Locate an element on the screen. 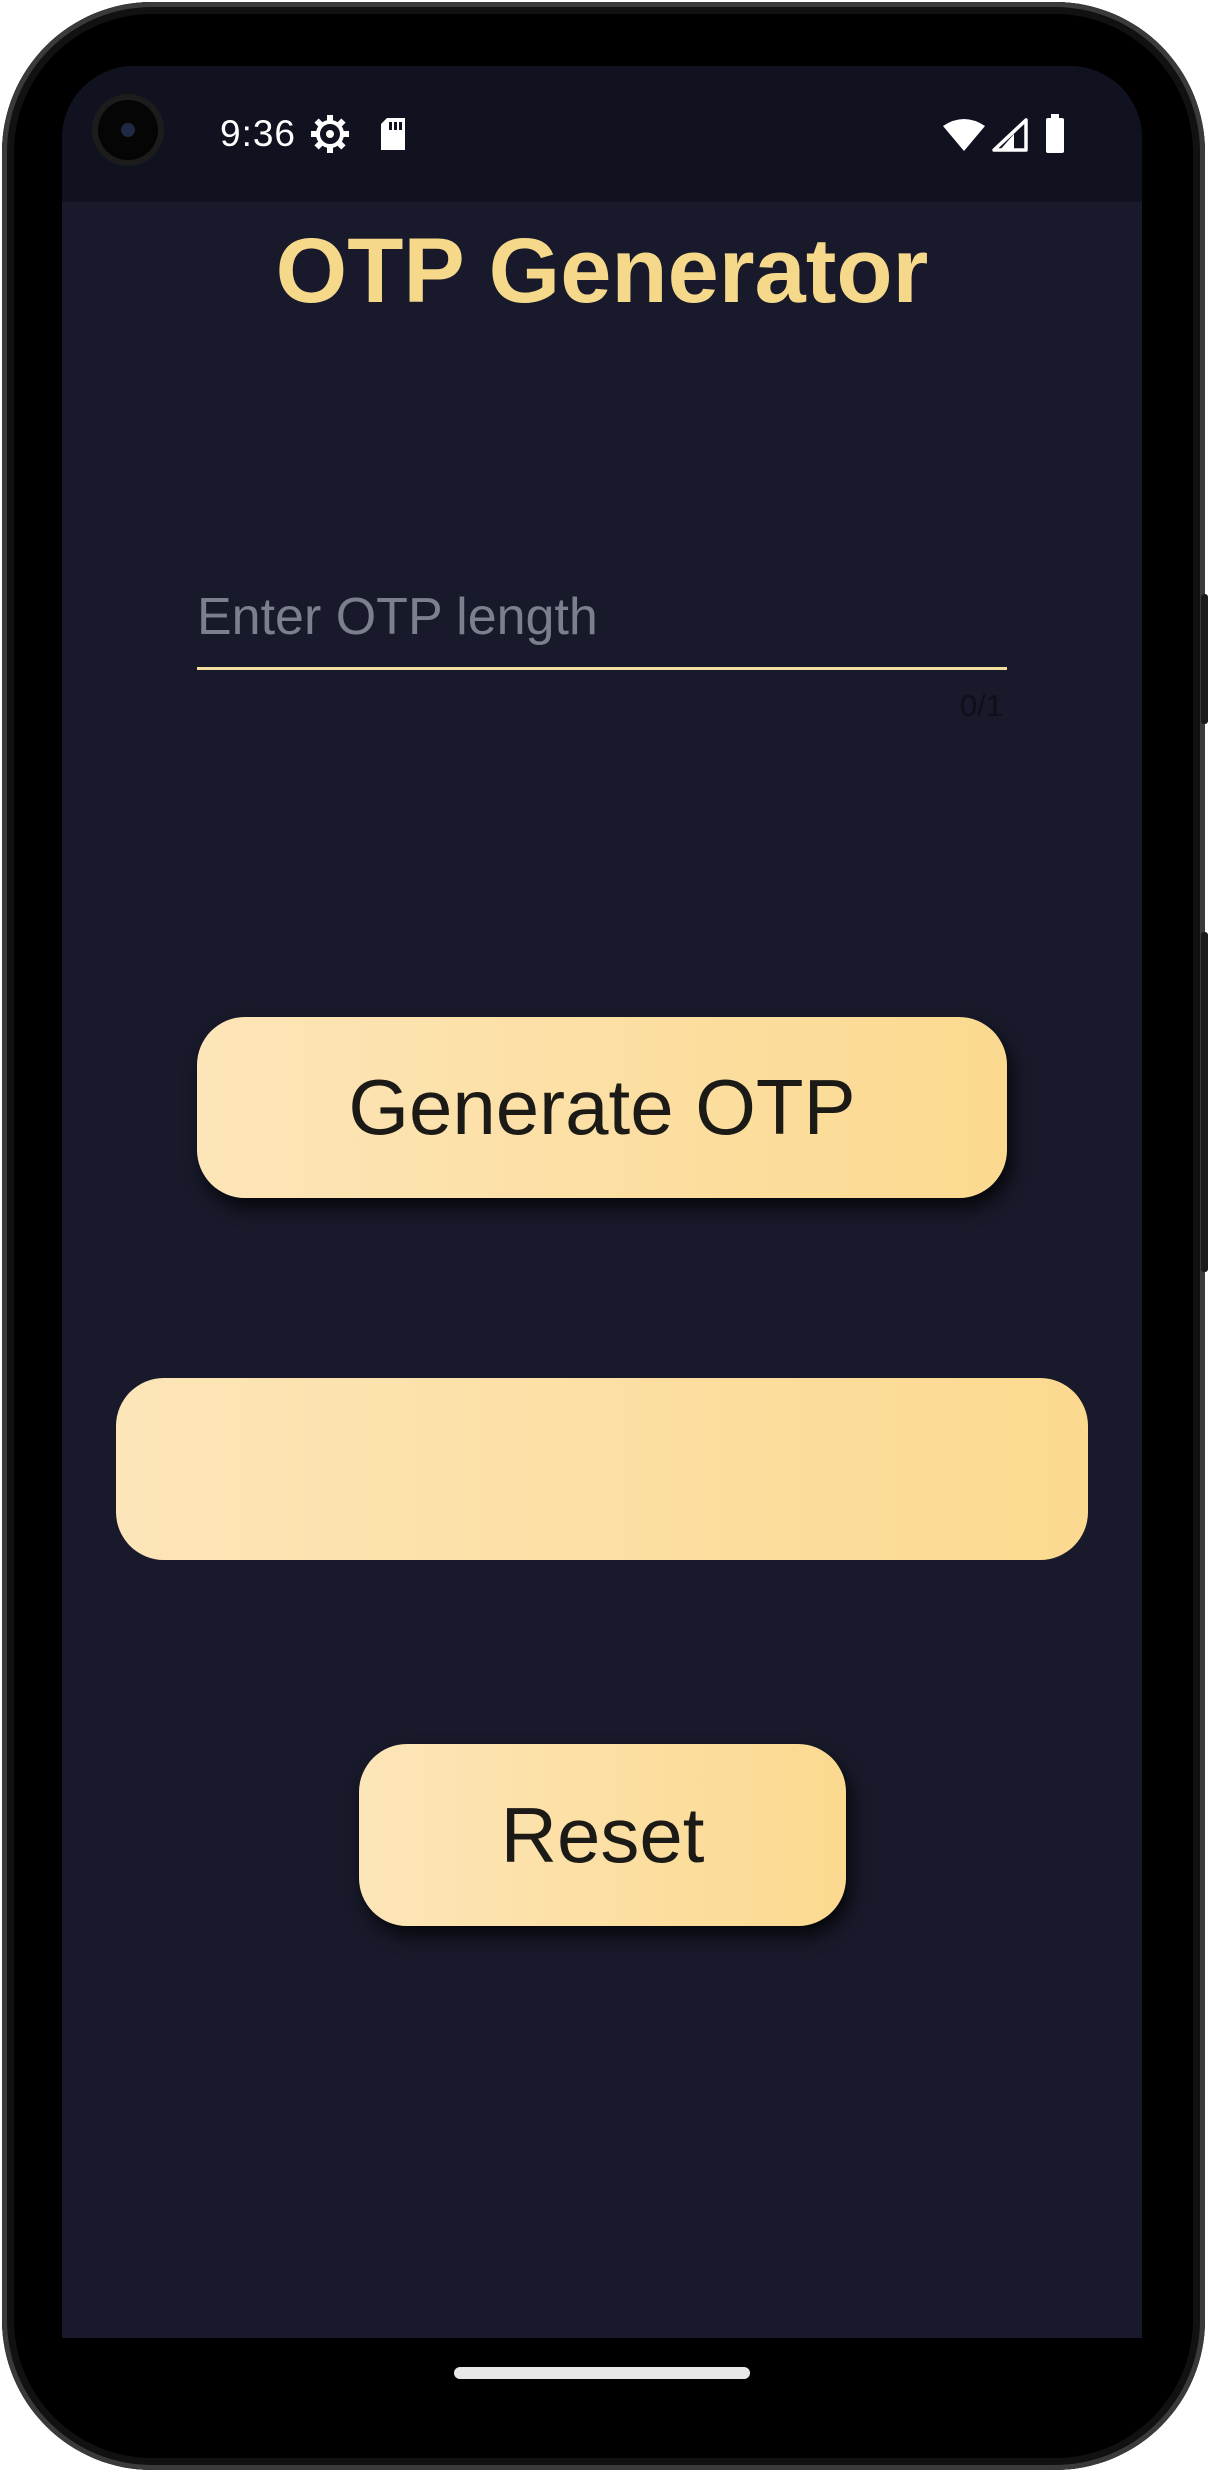  home-indicator is located at coordinates (602, 2373).